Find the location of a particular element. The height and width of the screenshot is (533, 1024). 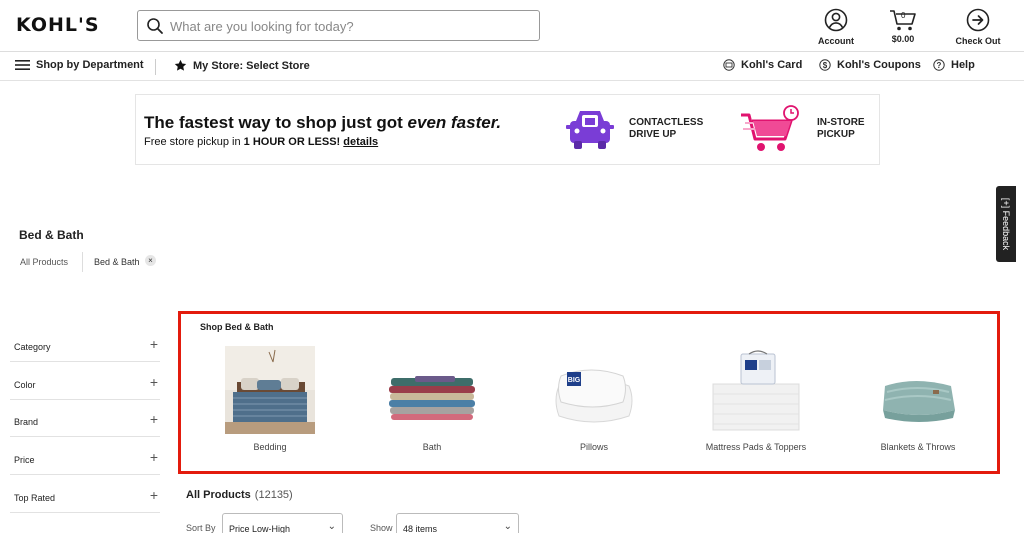

drive-up-line2: DRIVE UP is located at coordinates (653, 134).